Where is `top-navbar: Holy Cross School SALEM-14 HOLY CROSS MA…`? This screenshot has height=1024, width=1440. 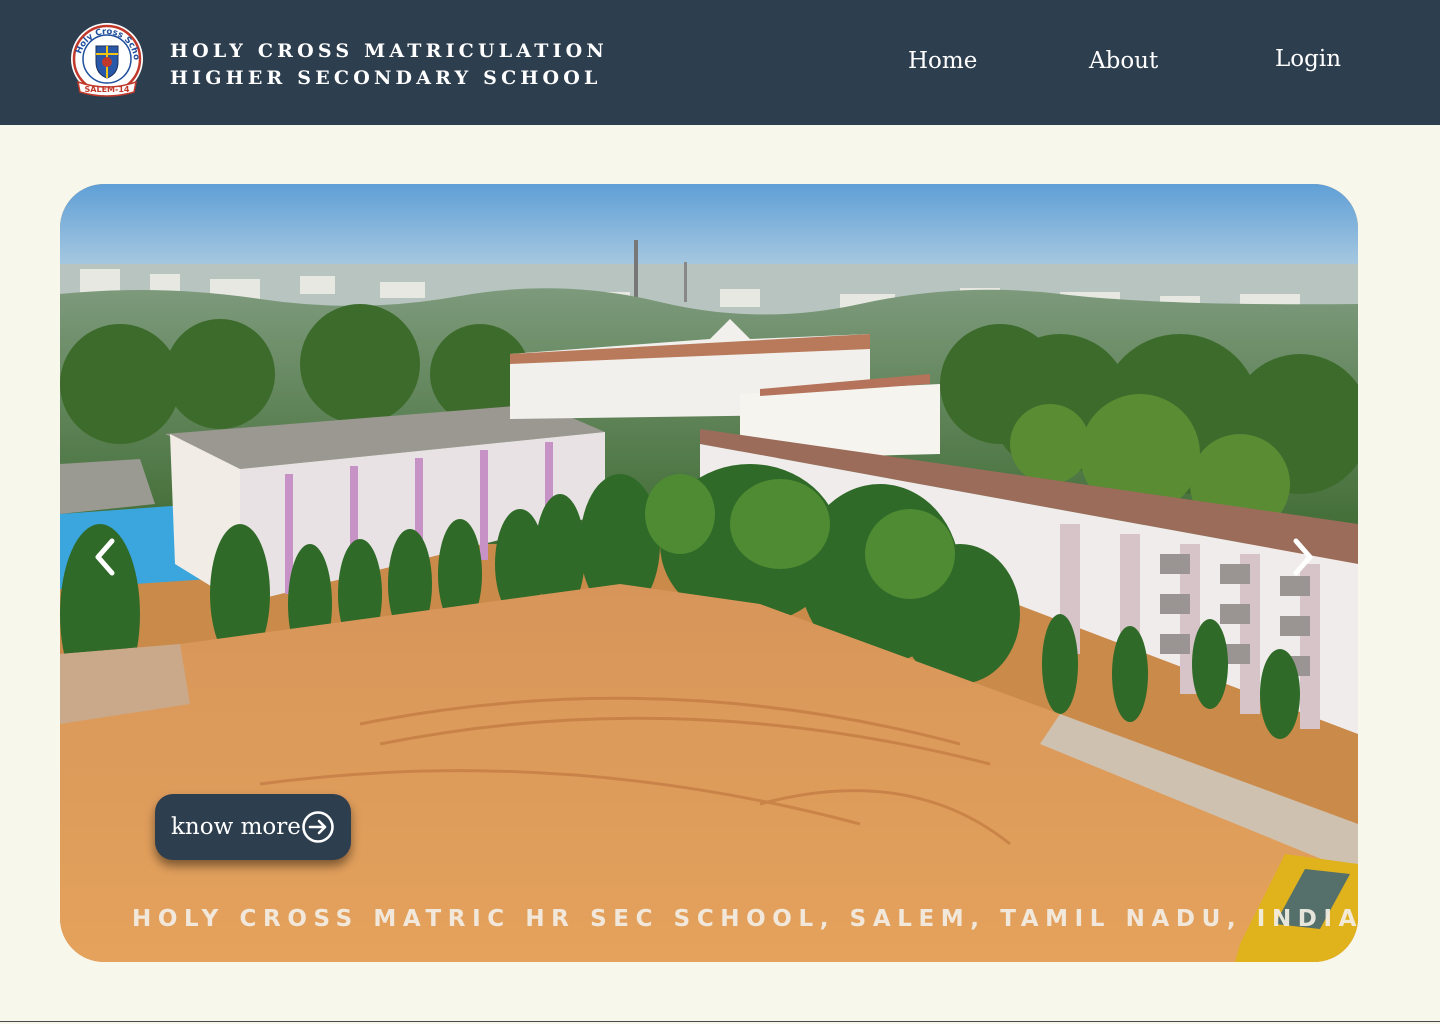
top-navbar: Holy Cross School SALEM-14 HOLY CROSS MA… is located at coordinates (720, 62).